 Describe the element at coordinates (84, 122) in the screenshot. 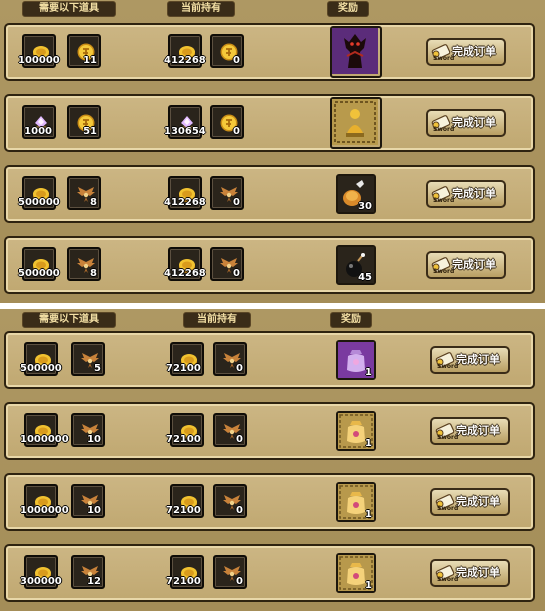

I see `required-item-slot: 51` at that location.